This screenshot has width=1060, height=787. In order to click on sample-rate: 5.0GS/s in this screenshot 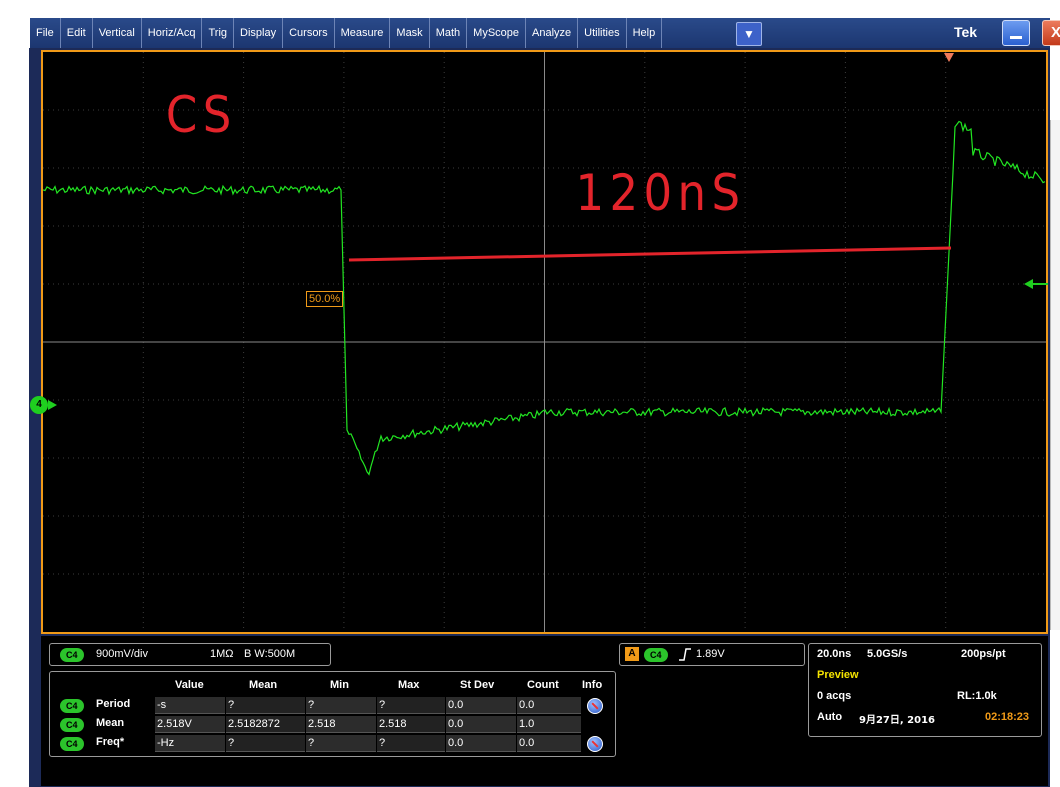, I will do `click(887, 654)`.